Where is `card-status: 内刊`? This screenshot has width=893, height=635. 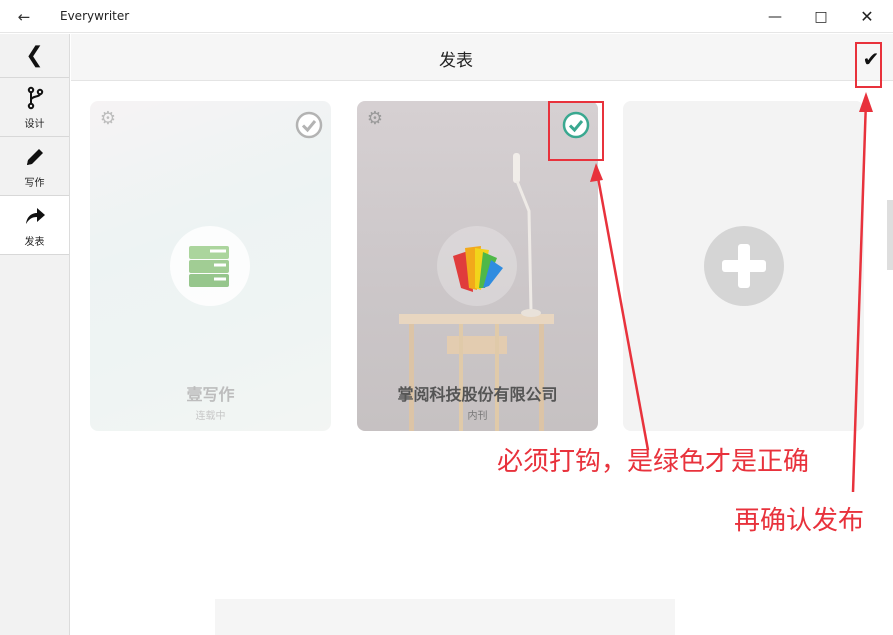
card-status: 内刊 is located at coordinates (477, 416).